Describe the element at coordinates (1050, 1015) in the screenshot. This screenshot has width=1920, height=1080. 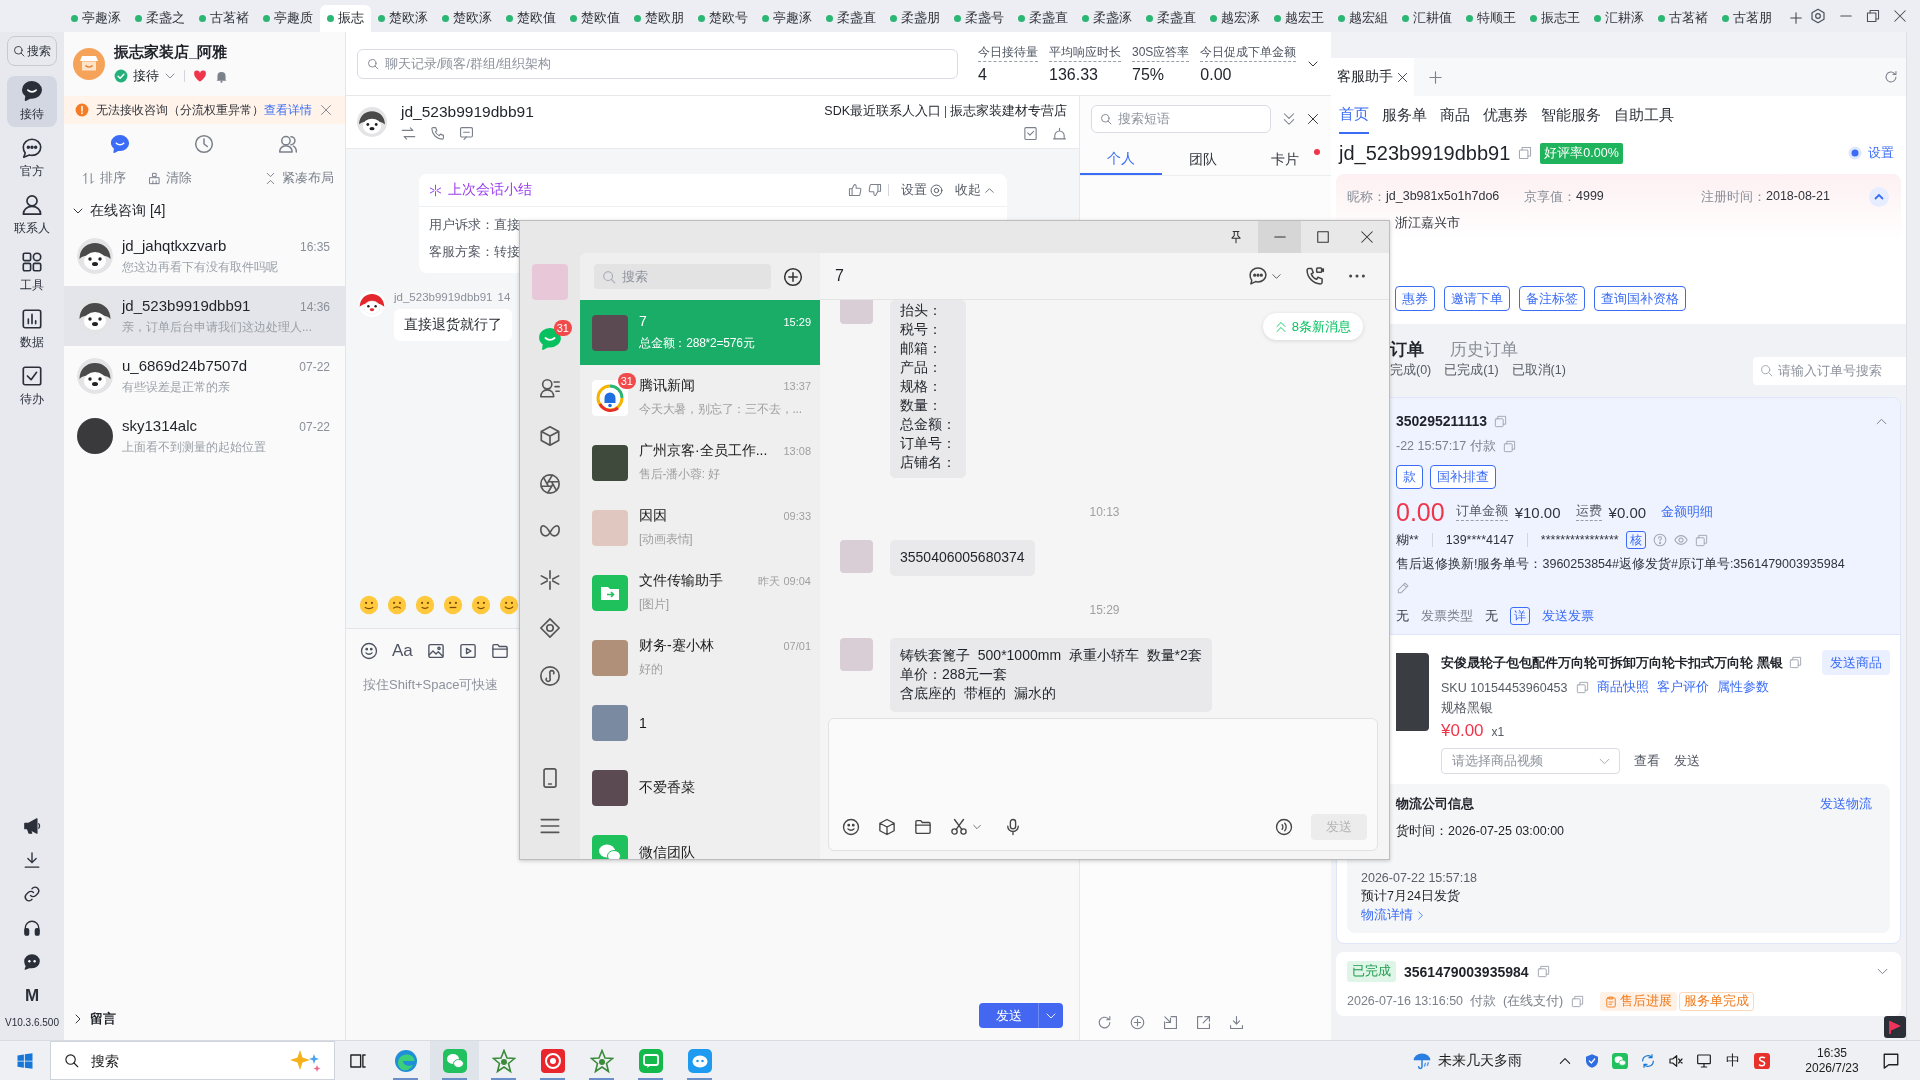
I see `send-options-button` at that location.